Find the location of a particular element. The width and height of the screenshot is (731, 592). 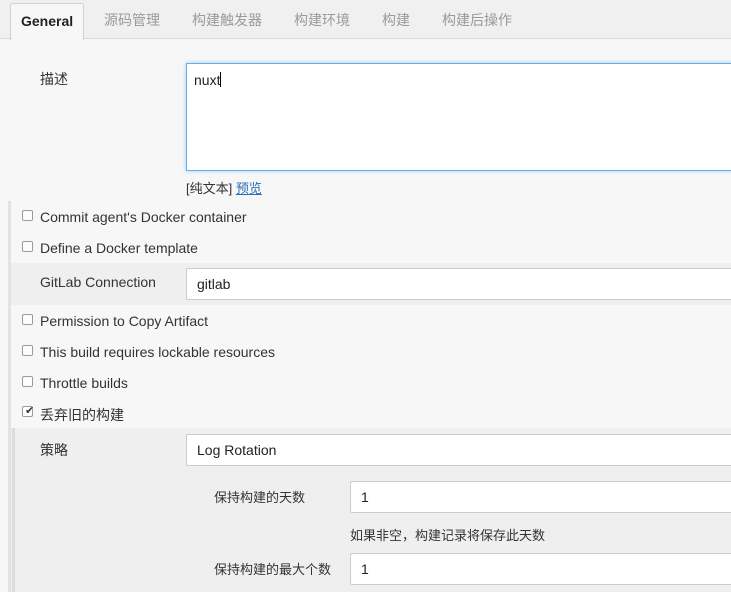

days-to-keep-hint: 如果非空，构建记录将保存此天数 is located at coordinates (448, 535).